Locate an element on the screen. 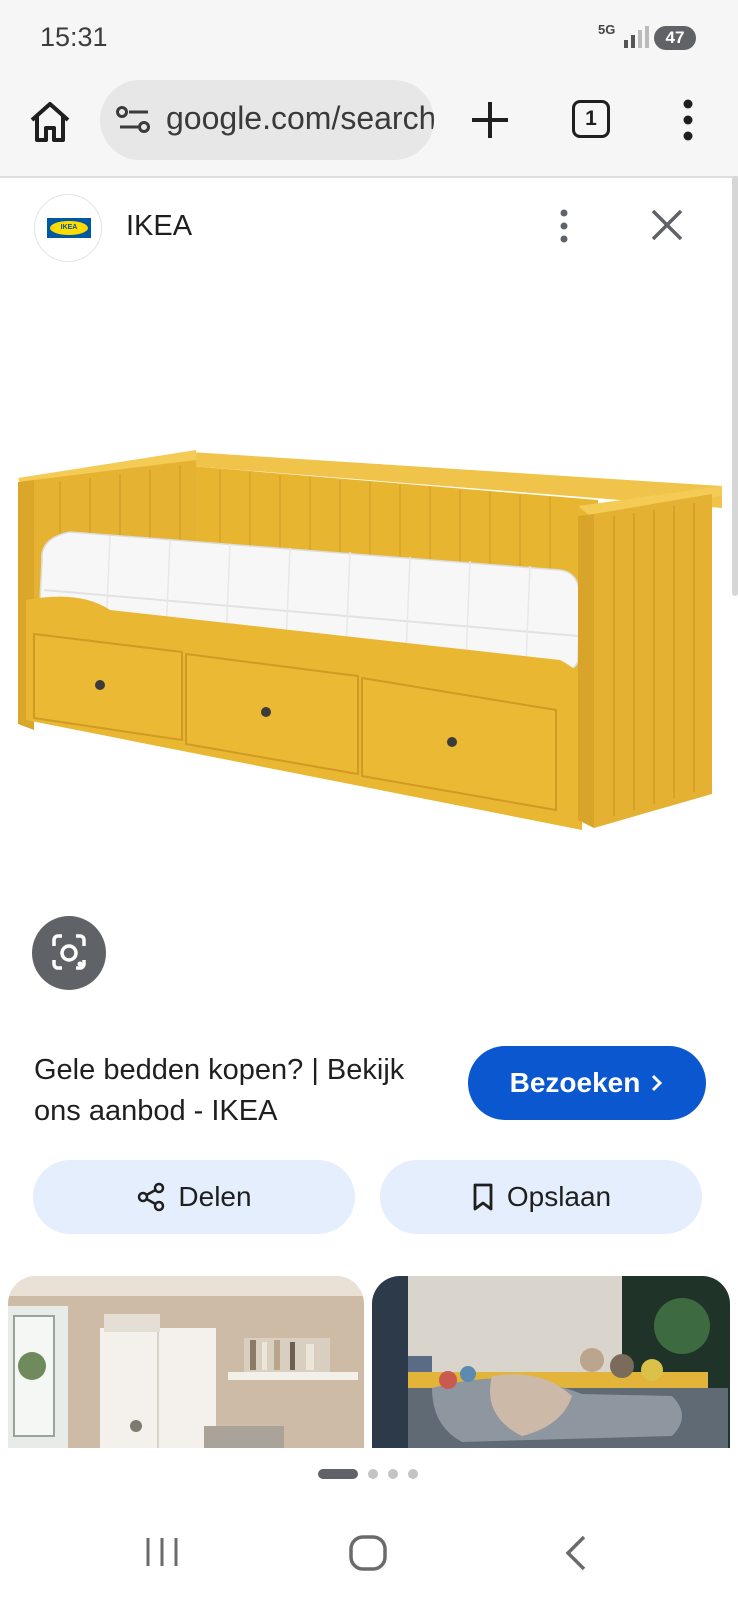 This screenshot has width=738, height=1600. more-vert-icon is located at coordinates (688, 120).